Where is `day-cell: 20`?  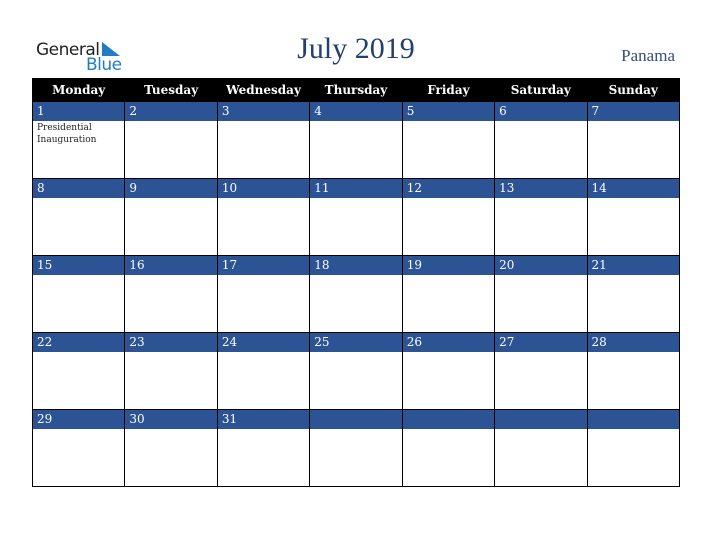 day-cell: 20 is located at coordinates (541, 294).